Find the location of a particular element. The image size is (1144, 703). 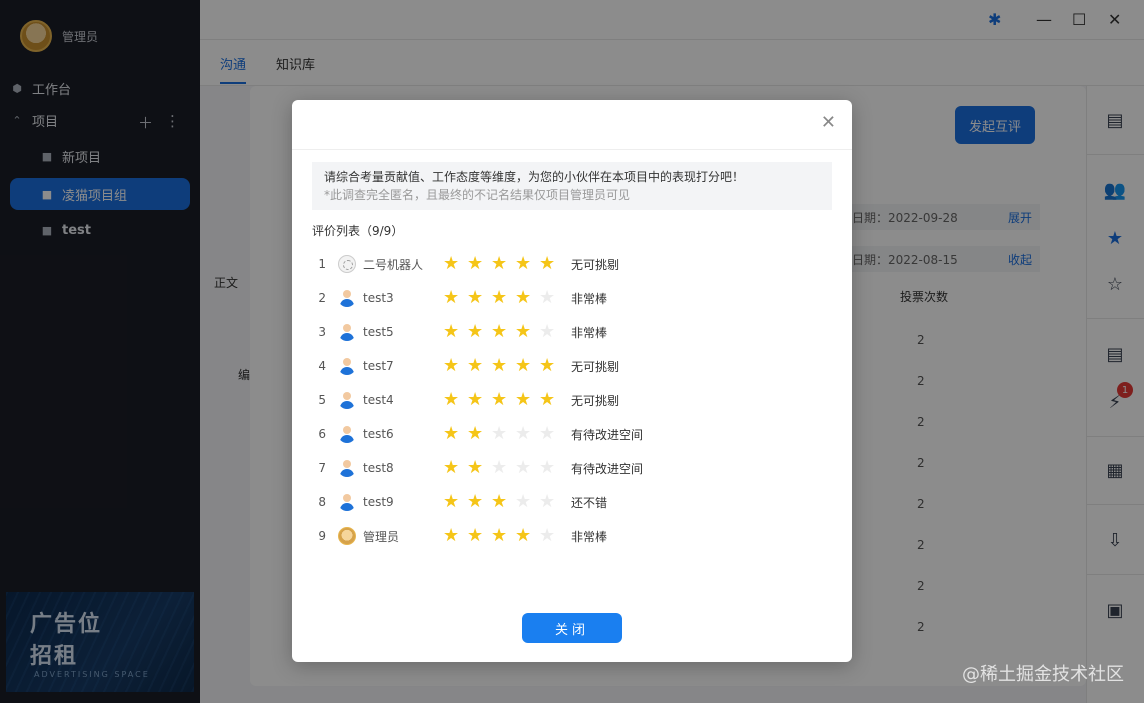

list-item: 4 test7 ★ ★ ★ ★ ★ 无可挑剔 is located at coordinates (572, 366).